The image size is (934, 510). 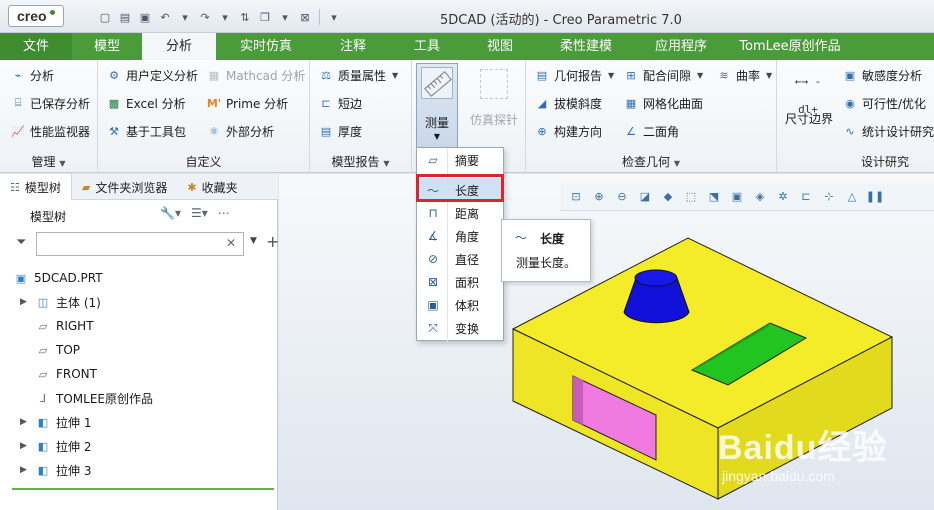 I want to click on measure-menu-item-distance: ⊓ 距离, so click(x=461, y=212).